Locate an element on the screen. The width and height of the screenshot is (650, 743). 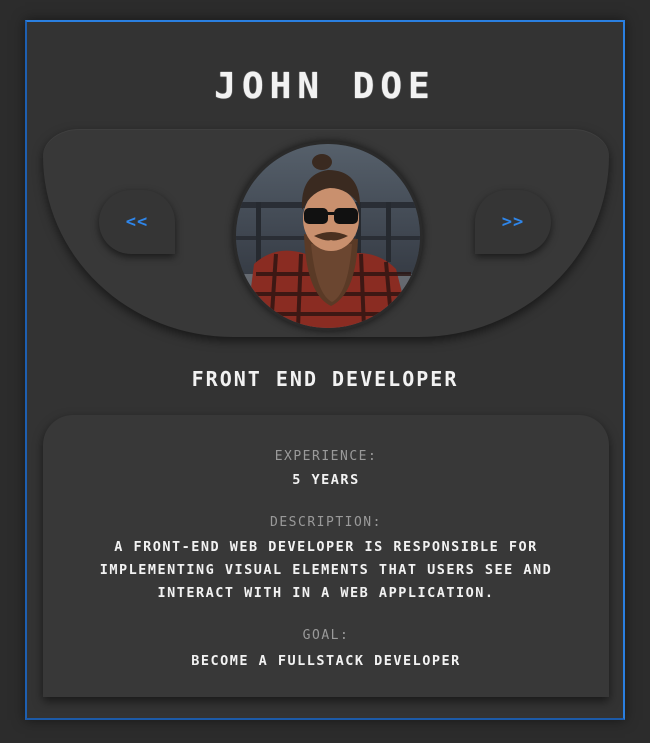
goal-label: GOAL: is located at coordinates (326, 635).